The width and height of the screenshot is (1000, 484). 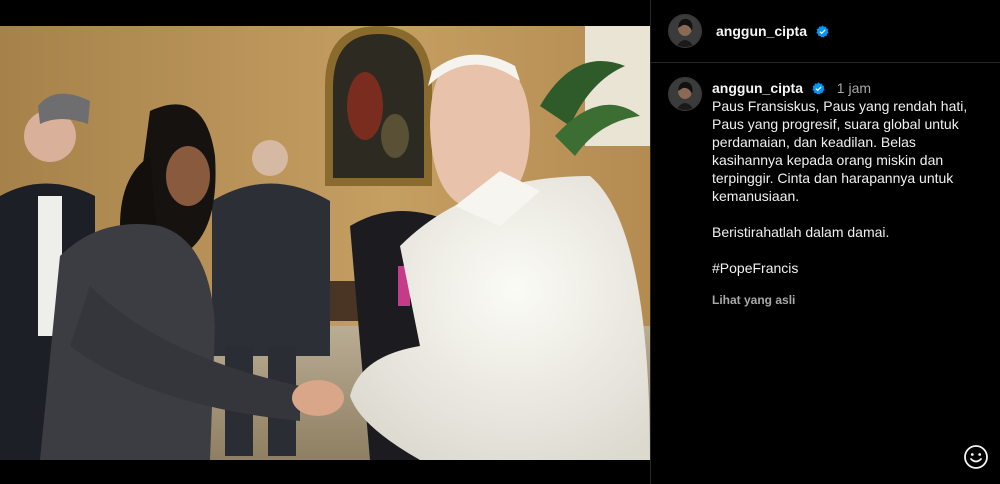 I want to click on post-header: anggun_cipta, so click(x=825, y=31).